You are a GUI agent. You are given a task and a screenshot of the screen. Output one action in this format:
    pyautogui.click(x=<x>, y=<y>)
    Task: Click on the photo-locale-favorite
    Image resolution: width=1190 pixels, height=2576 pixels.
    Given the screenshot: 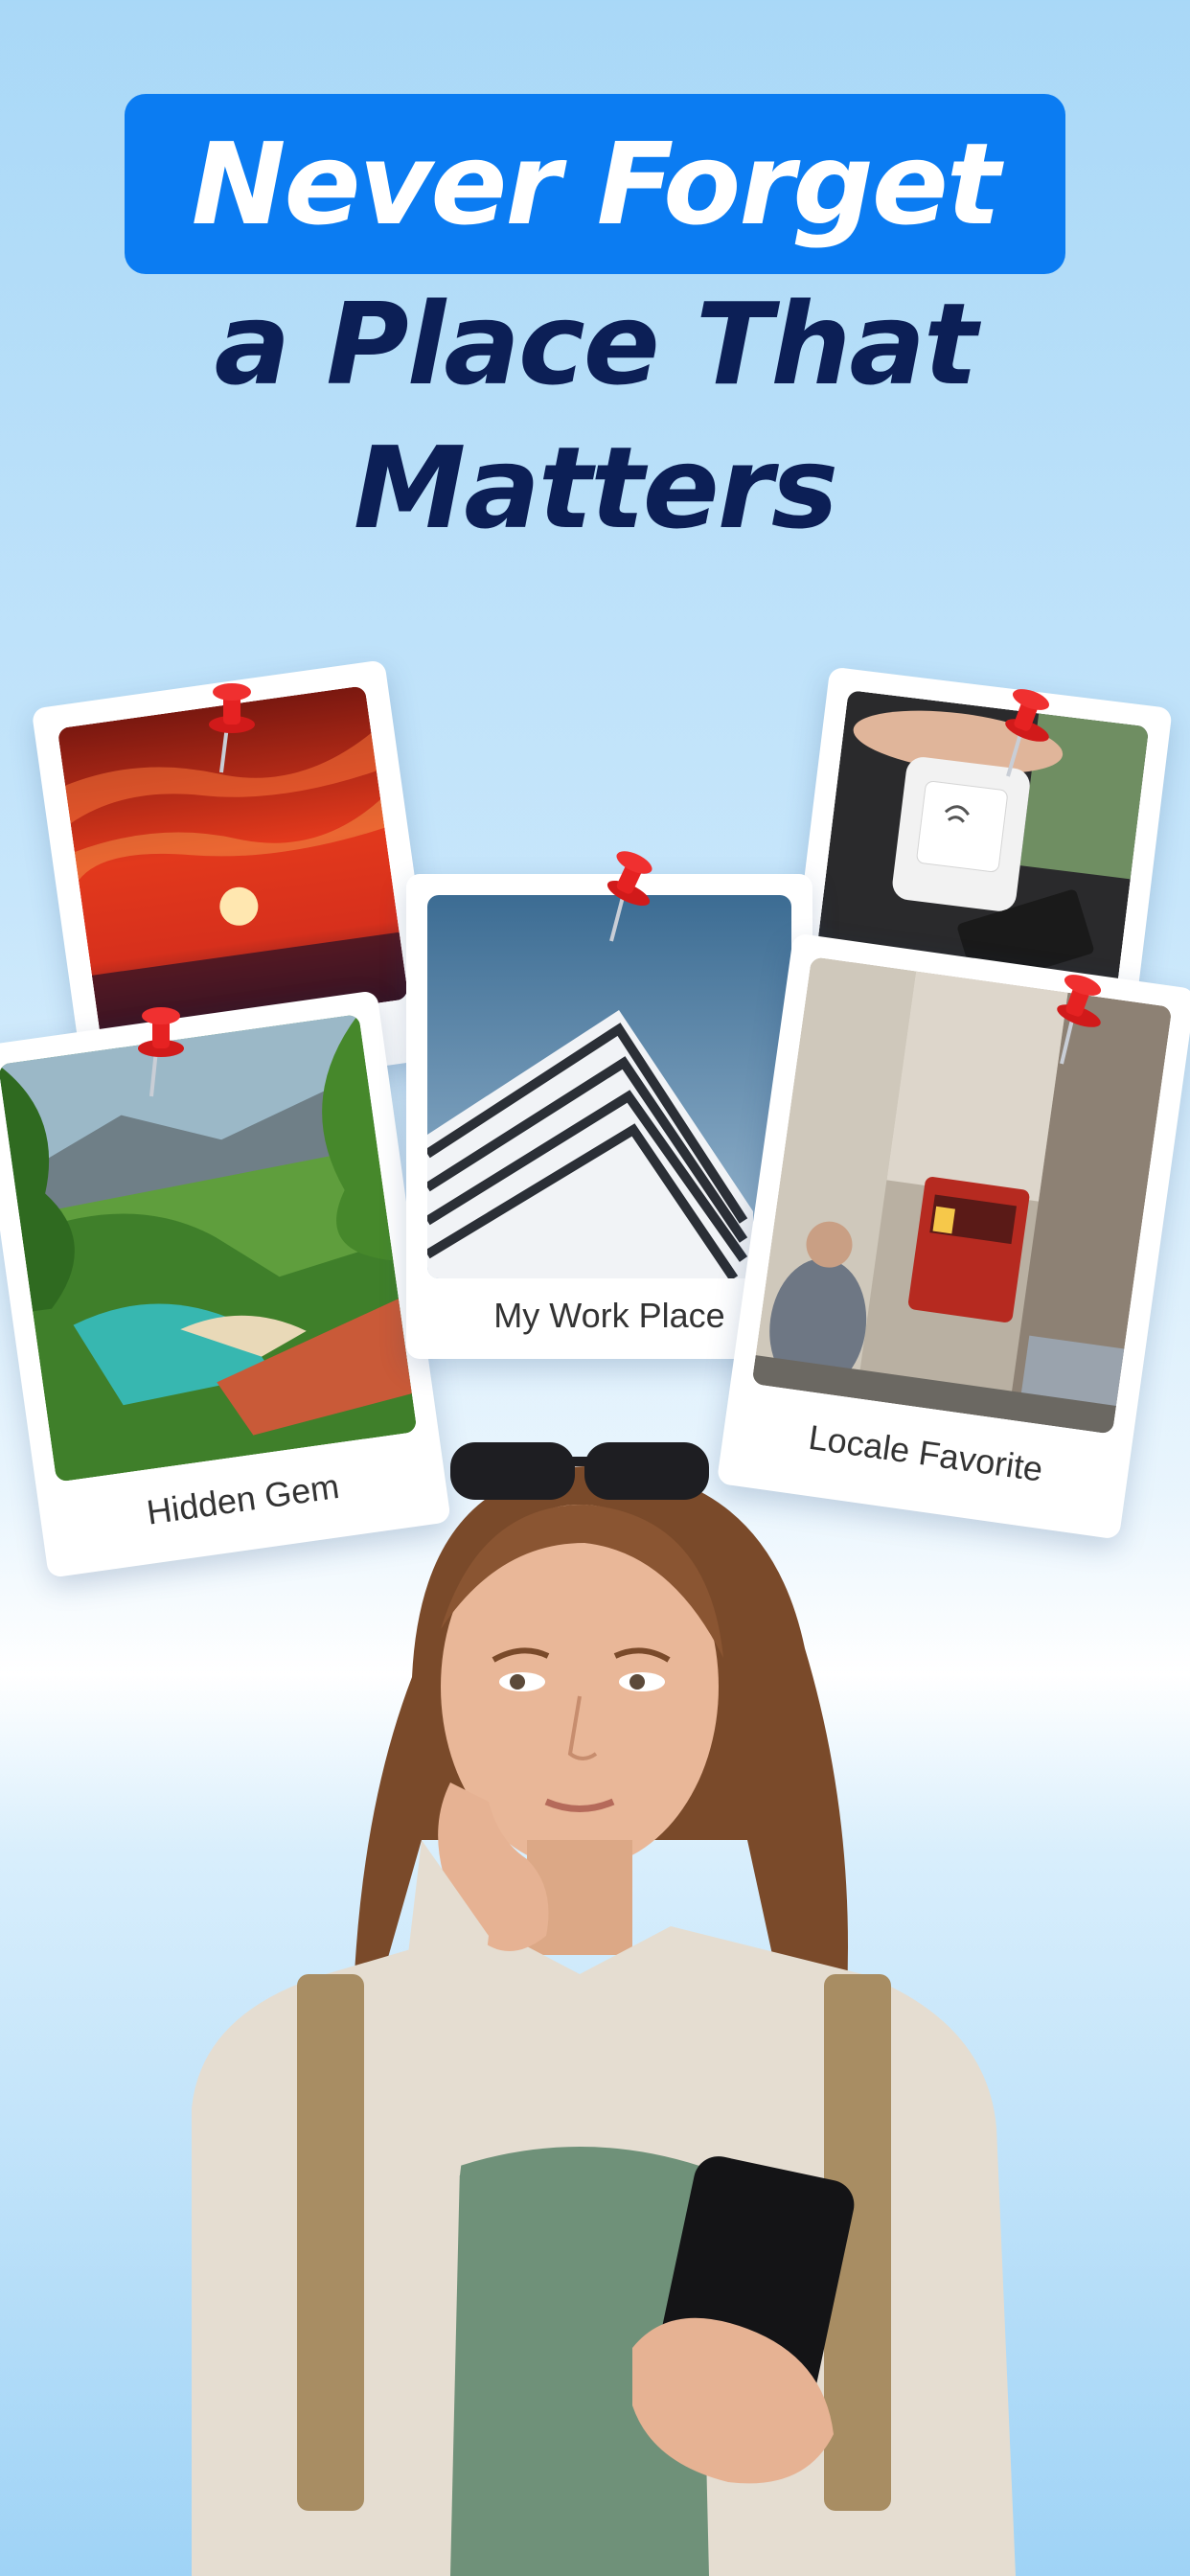 What is the action you would take?
    pyautogui.click(x=962, y=1195)
    